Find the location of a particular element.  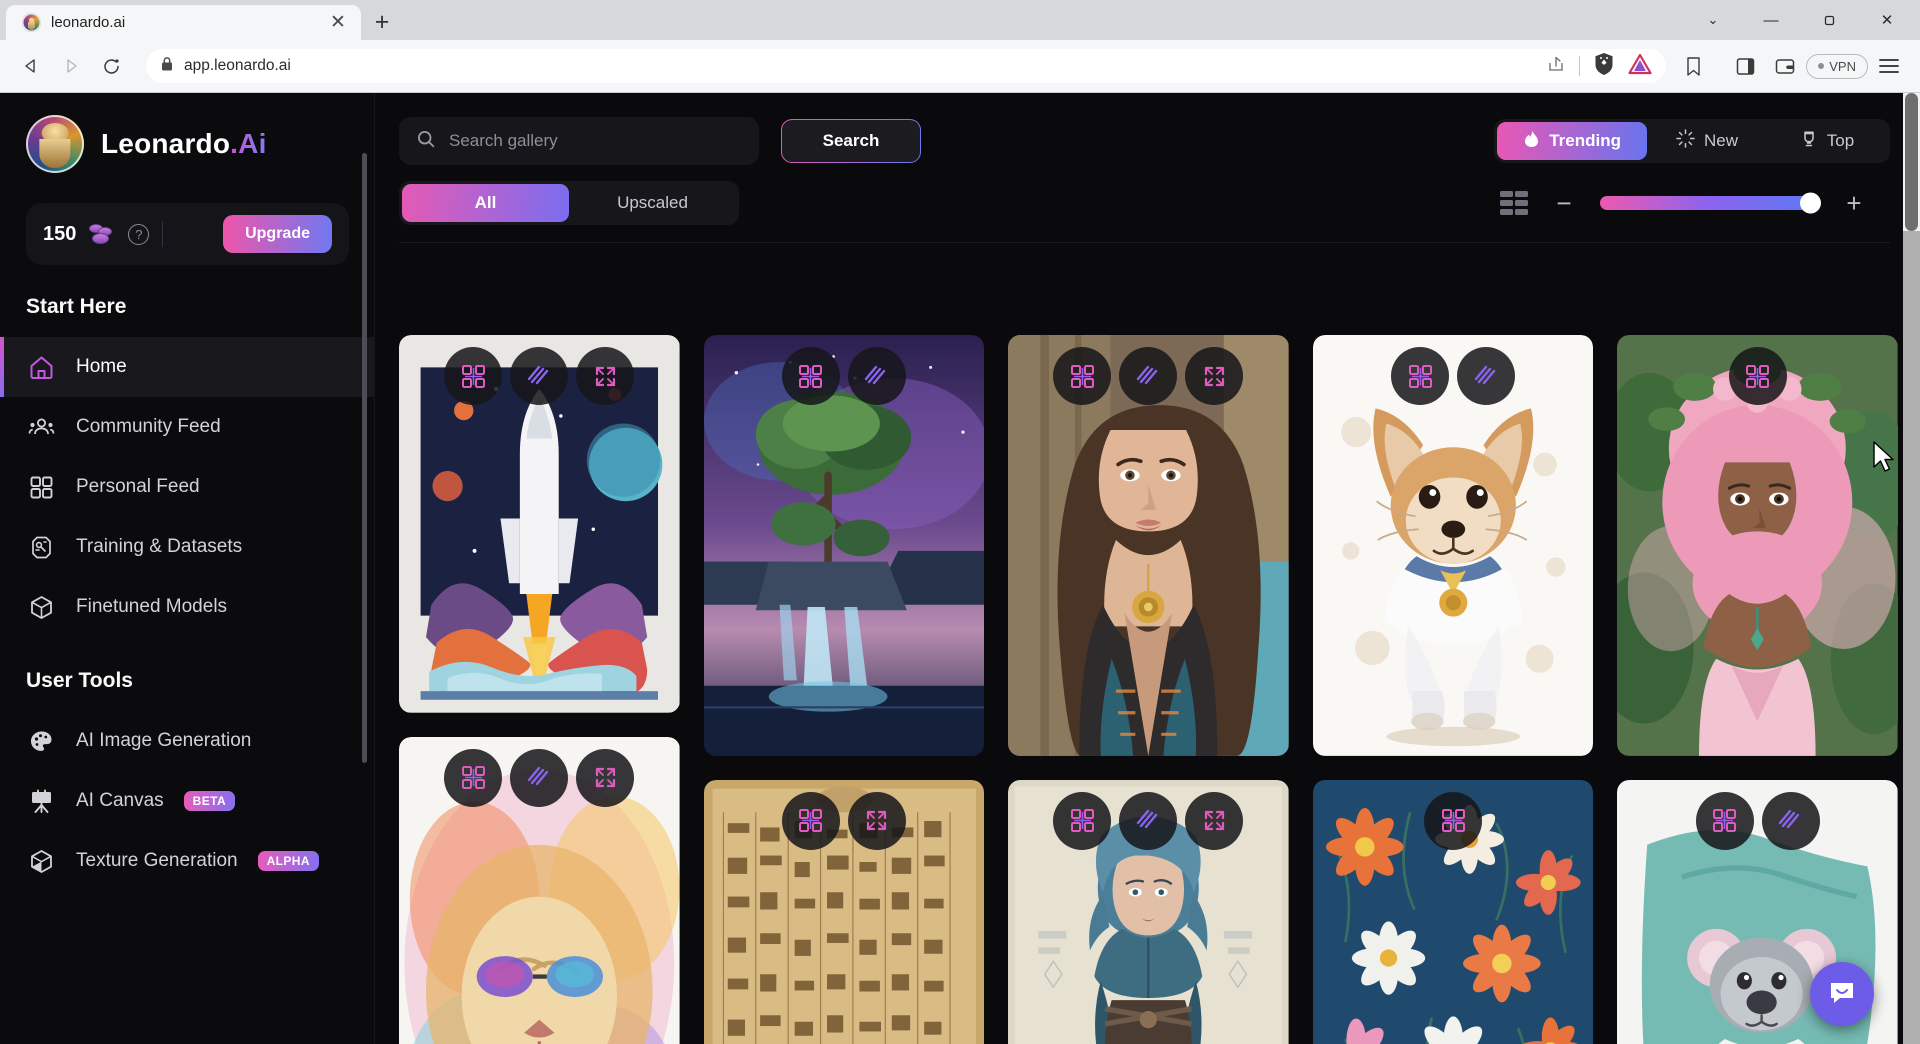

sidebar-item-community-feed: Community Feed is located at coordinates (187, 427).